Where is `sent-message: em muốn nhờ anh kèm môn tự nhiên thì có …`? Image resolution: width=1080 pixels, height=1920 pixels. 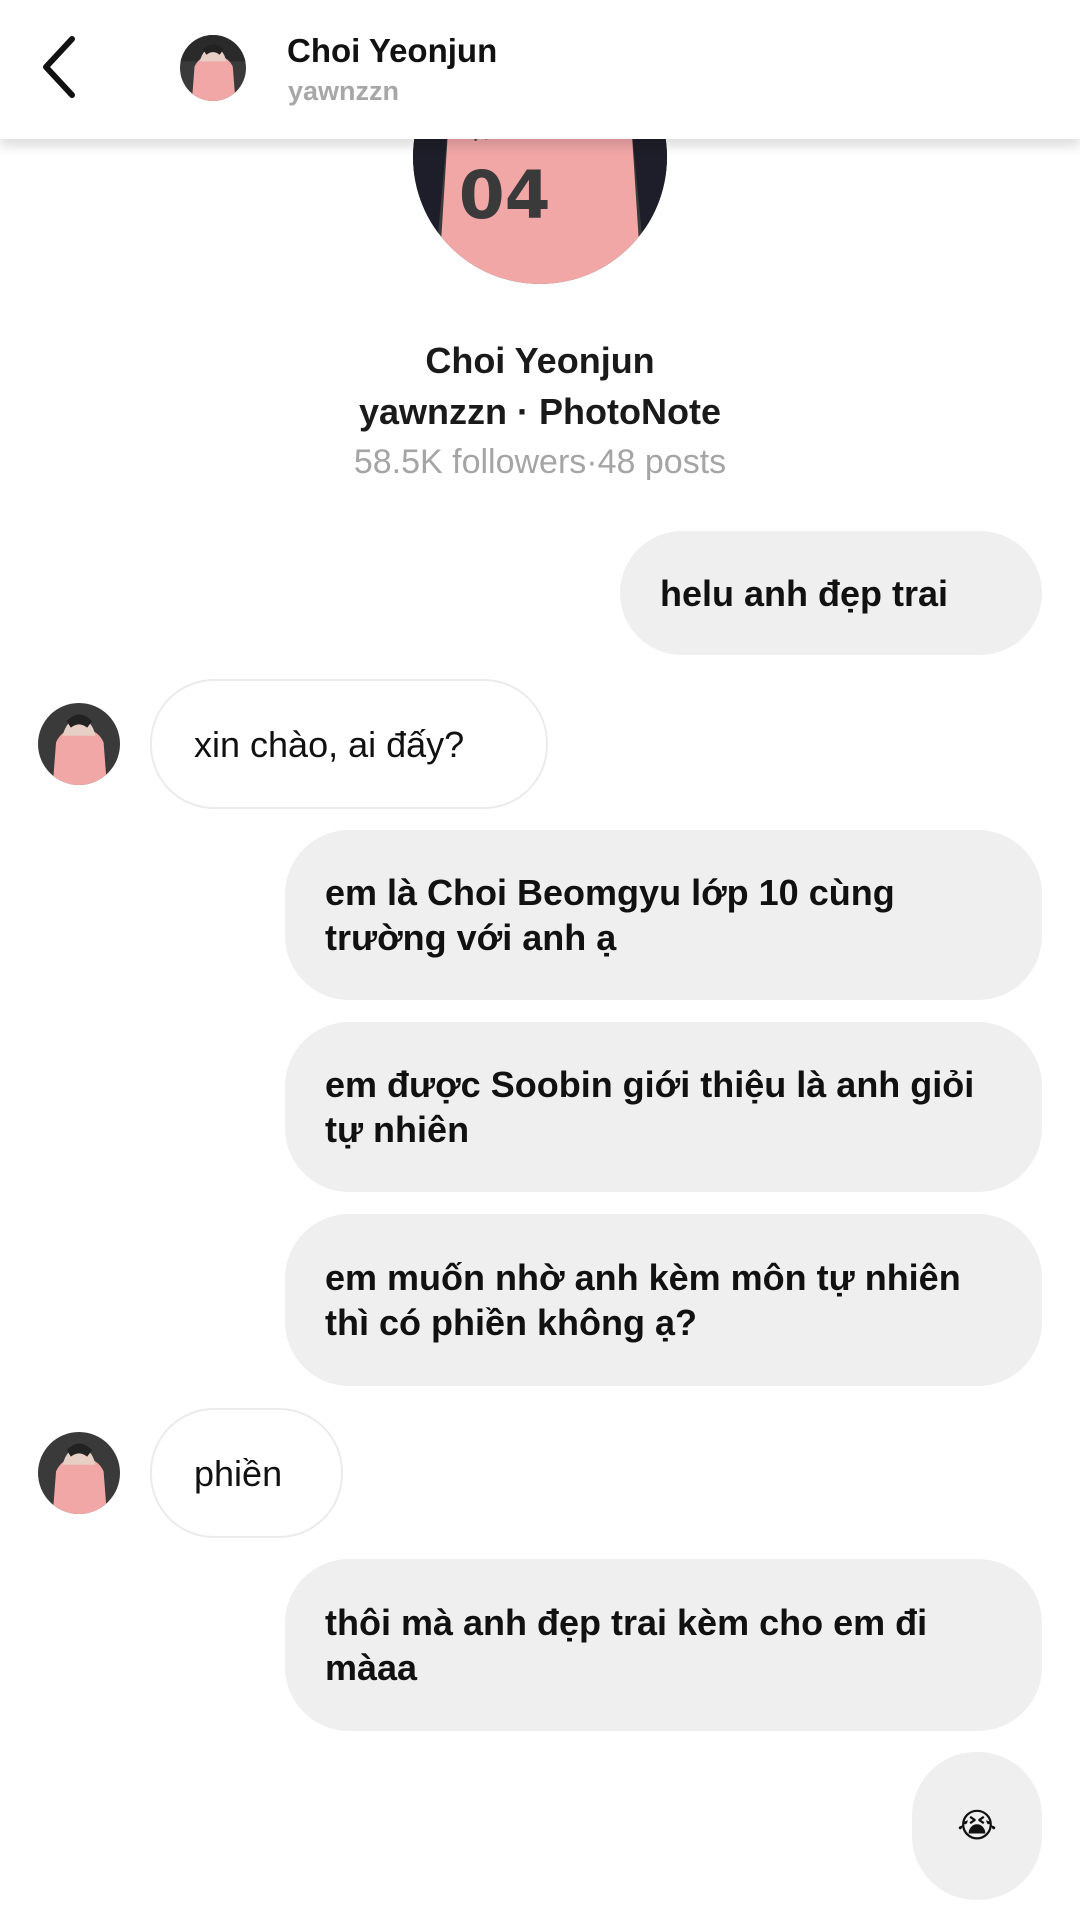 sent-message: em muốn nhờ anh kèm môn tự nhiên thì có … is located at coordinates (663, 1300).